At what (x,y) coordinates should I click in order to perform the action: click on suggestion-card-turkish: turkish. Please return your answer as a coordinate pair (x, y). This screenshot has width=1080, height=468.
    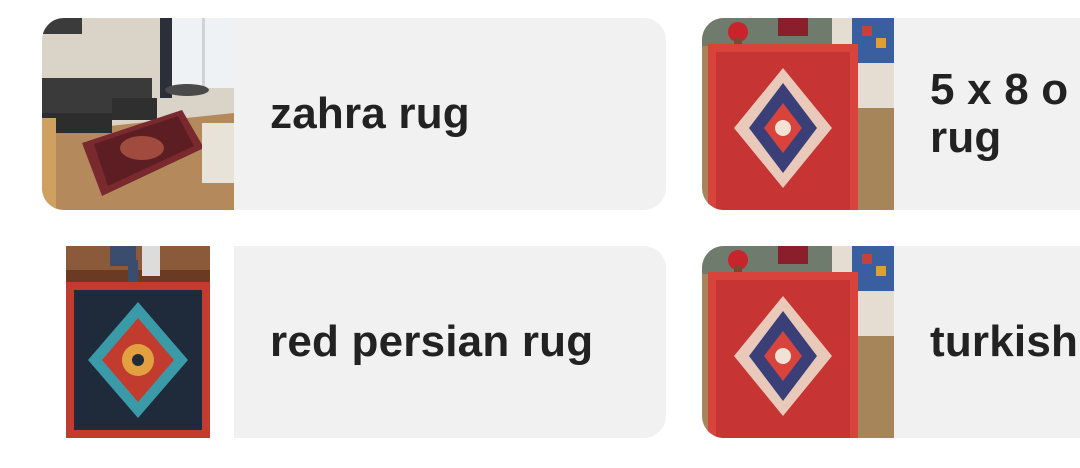
    Looking at the image, I should click on (891, 342).